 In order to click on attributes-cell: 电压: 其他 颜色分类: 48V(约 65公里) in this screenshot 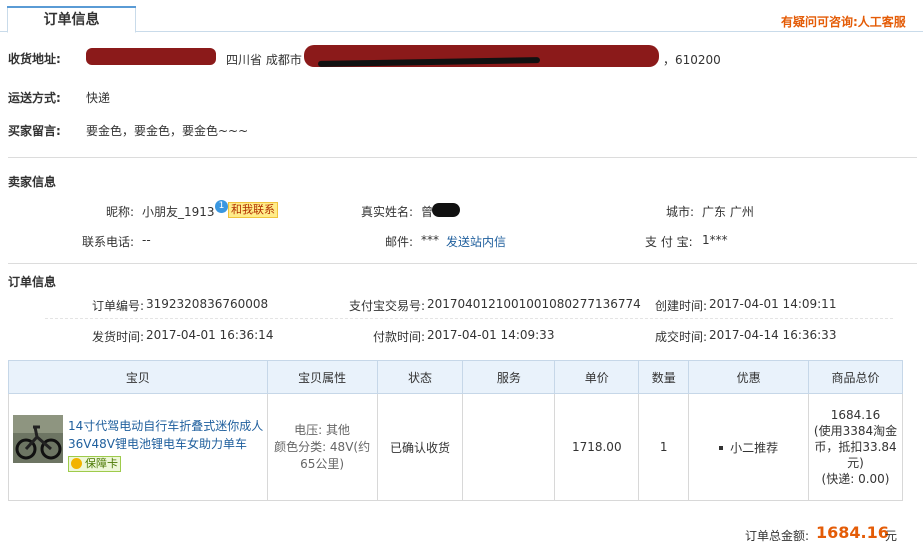, I will do `click(322, 447)`.